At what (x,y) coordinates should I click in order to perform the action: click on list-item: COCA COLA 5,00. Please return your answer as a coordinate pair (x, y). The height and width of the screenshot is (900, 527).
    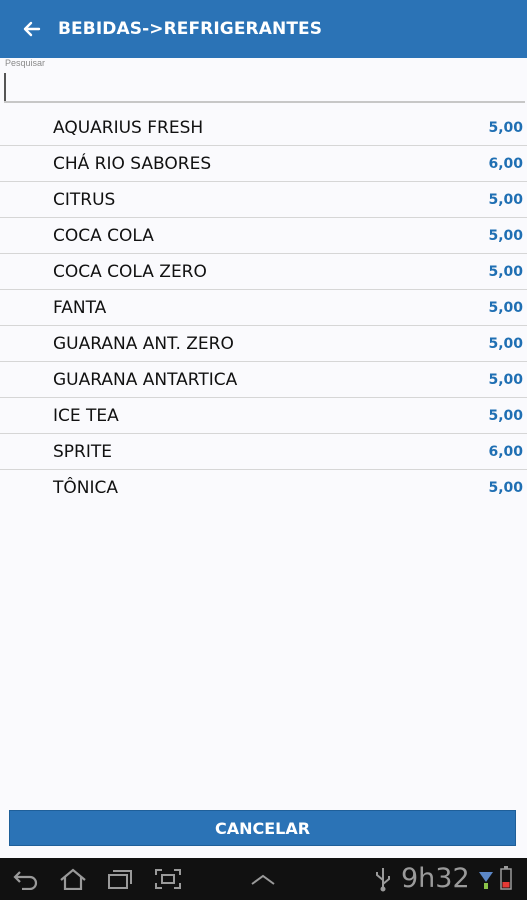
    Looking at the image, I should click on (263, 236).